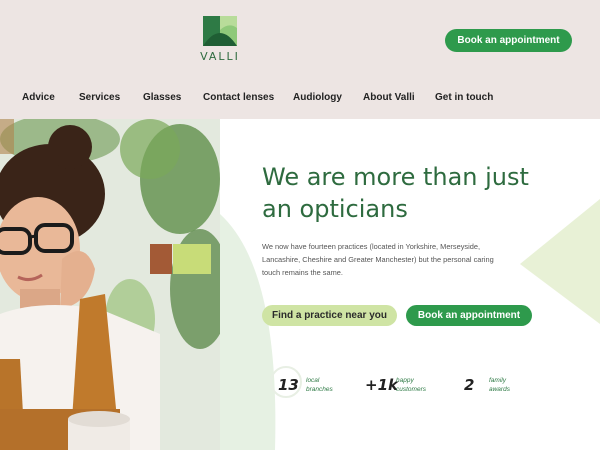 The height and width of the screenshot is (450, 600). Describe the element at coordinates (317, 97) in the screenshot. I see `nav-item-audiology: Audiology` at that location.